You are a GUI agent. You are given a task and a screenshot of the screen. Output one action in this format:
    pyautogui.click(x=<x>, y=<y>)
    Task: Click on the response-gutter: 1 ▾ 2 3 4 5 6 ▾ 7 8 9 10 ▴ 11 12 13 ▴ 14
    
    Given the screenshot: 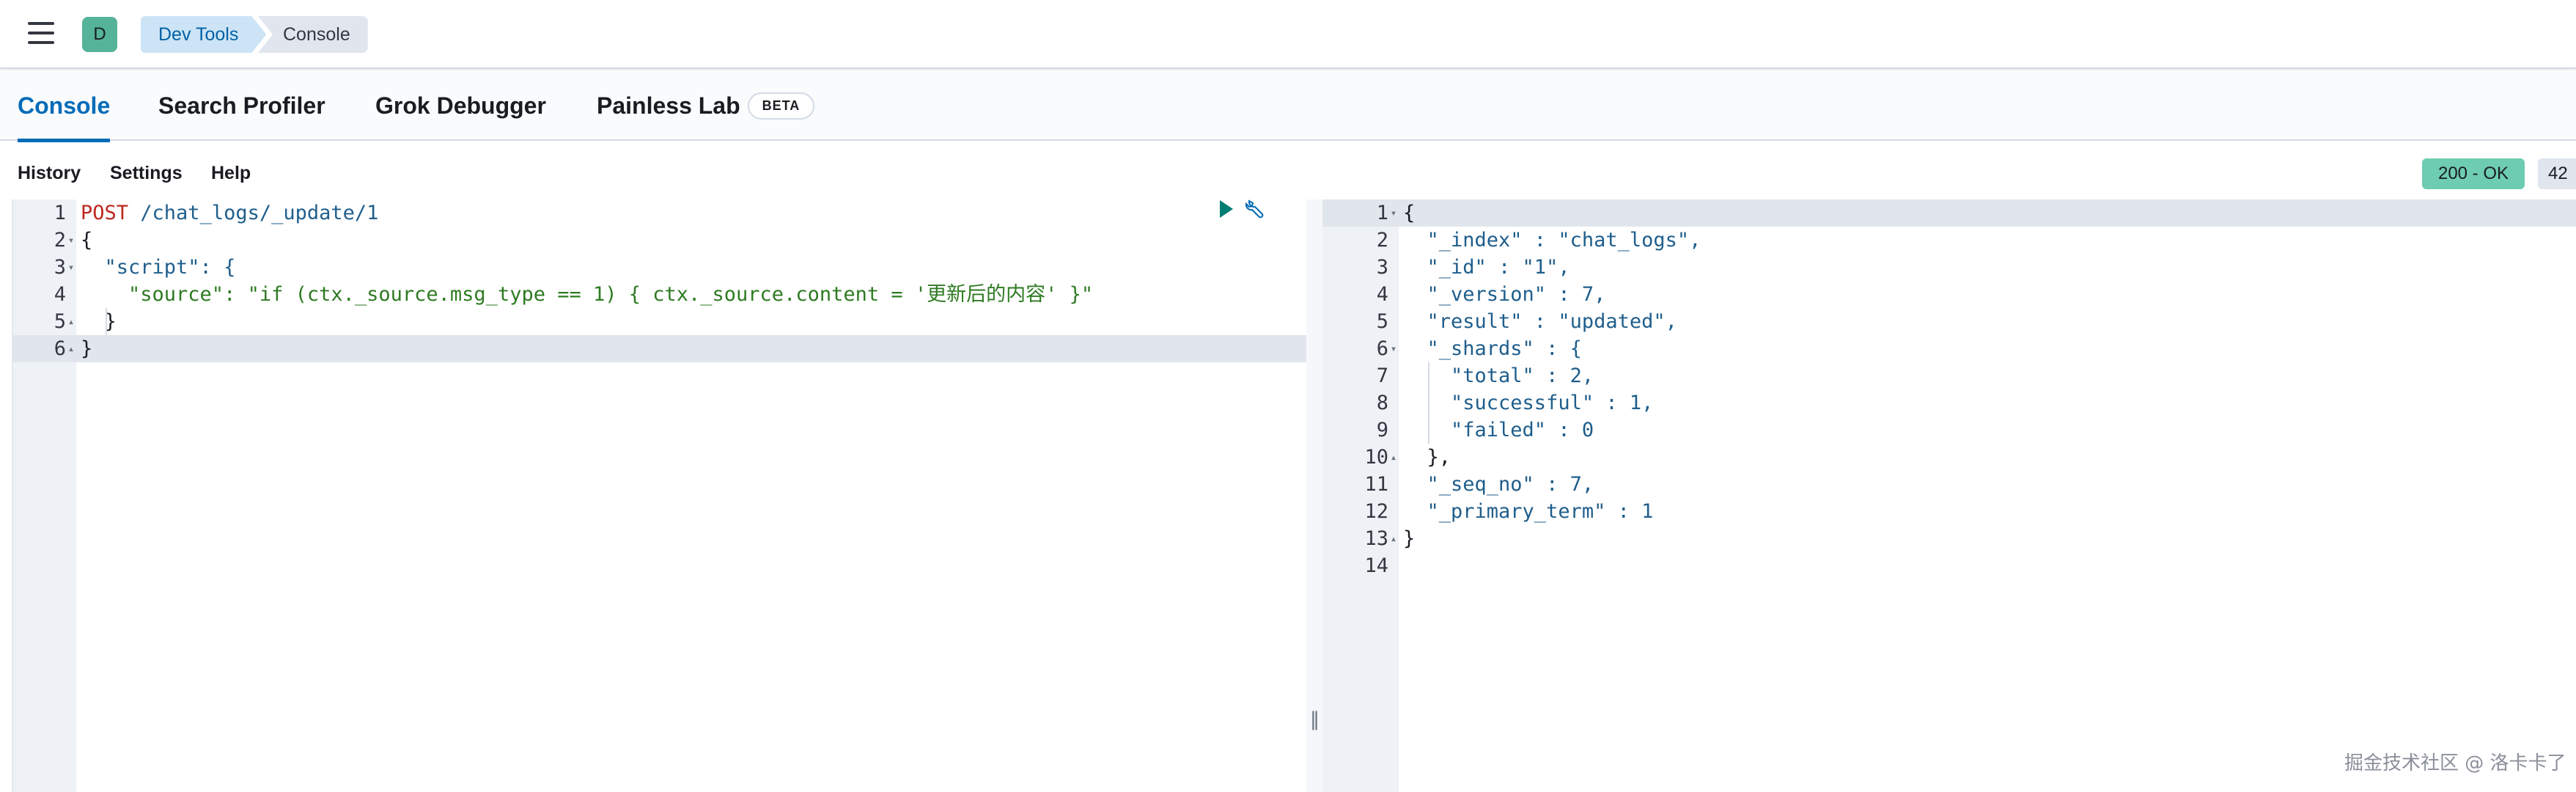 What is the action you would take?
    pyautogui.click(x=1360, y=495)
    